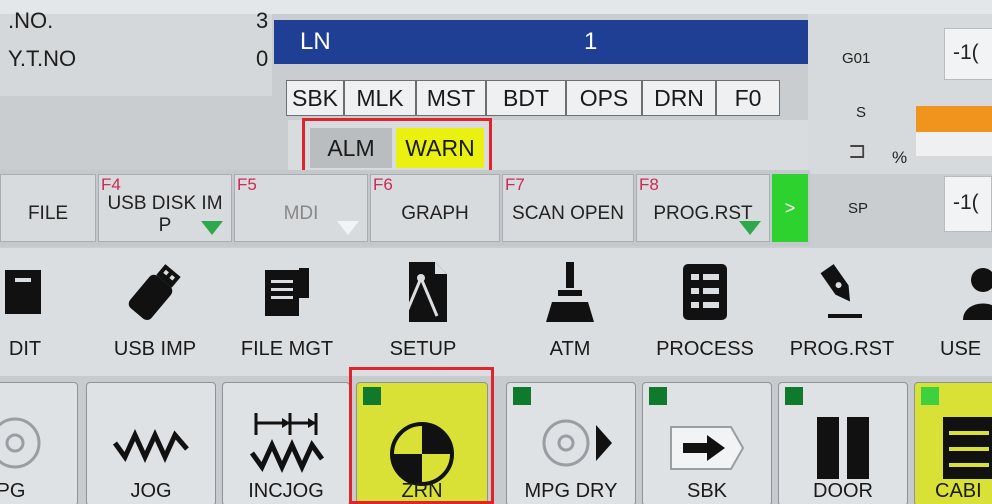 The image size is (992, 504). What do you see at coordinates (958, 491) in the screenshot?
I see `mode-cabinet-label: CABI` at bounding box center [958, 491].